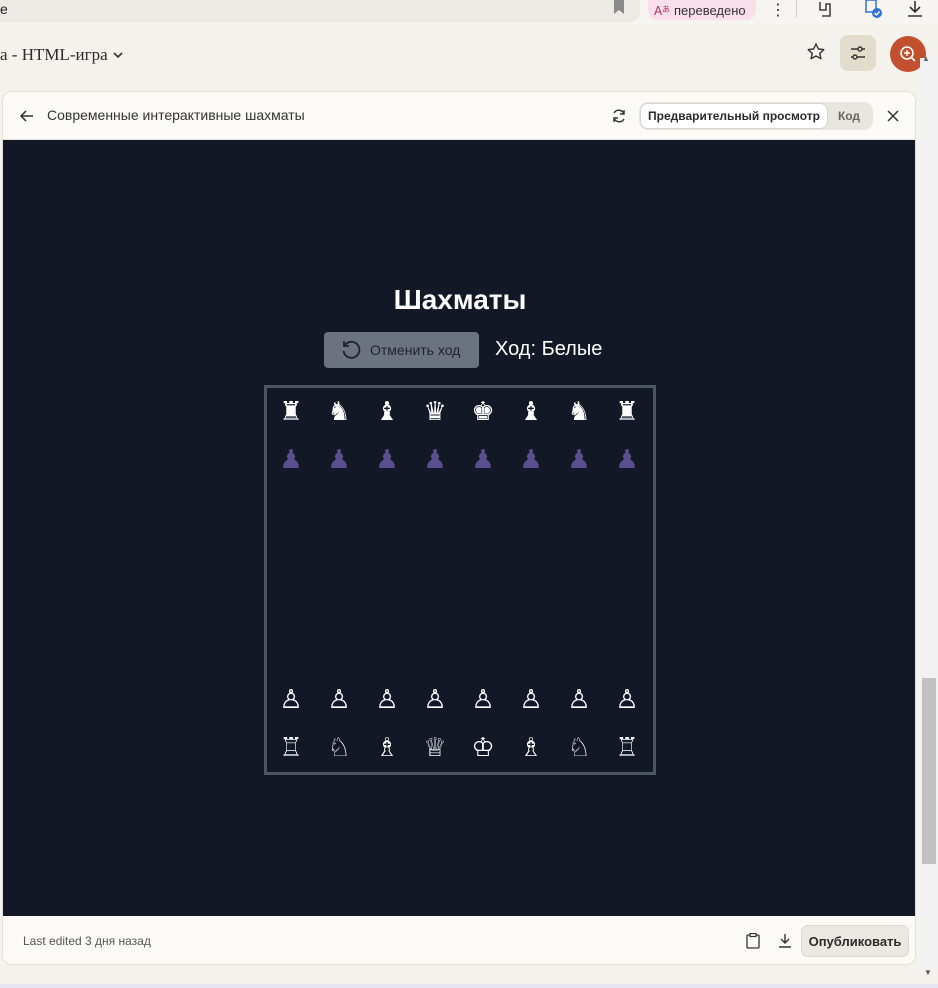  I want to click on undo-button: Отменить ход, so click(401, 350).